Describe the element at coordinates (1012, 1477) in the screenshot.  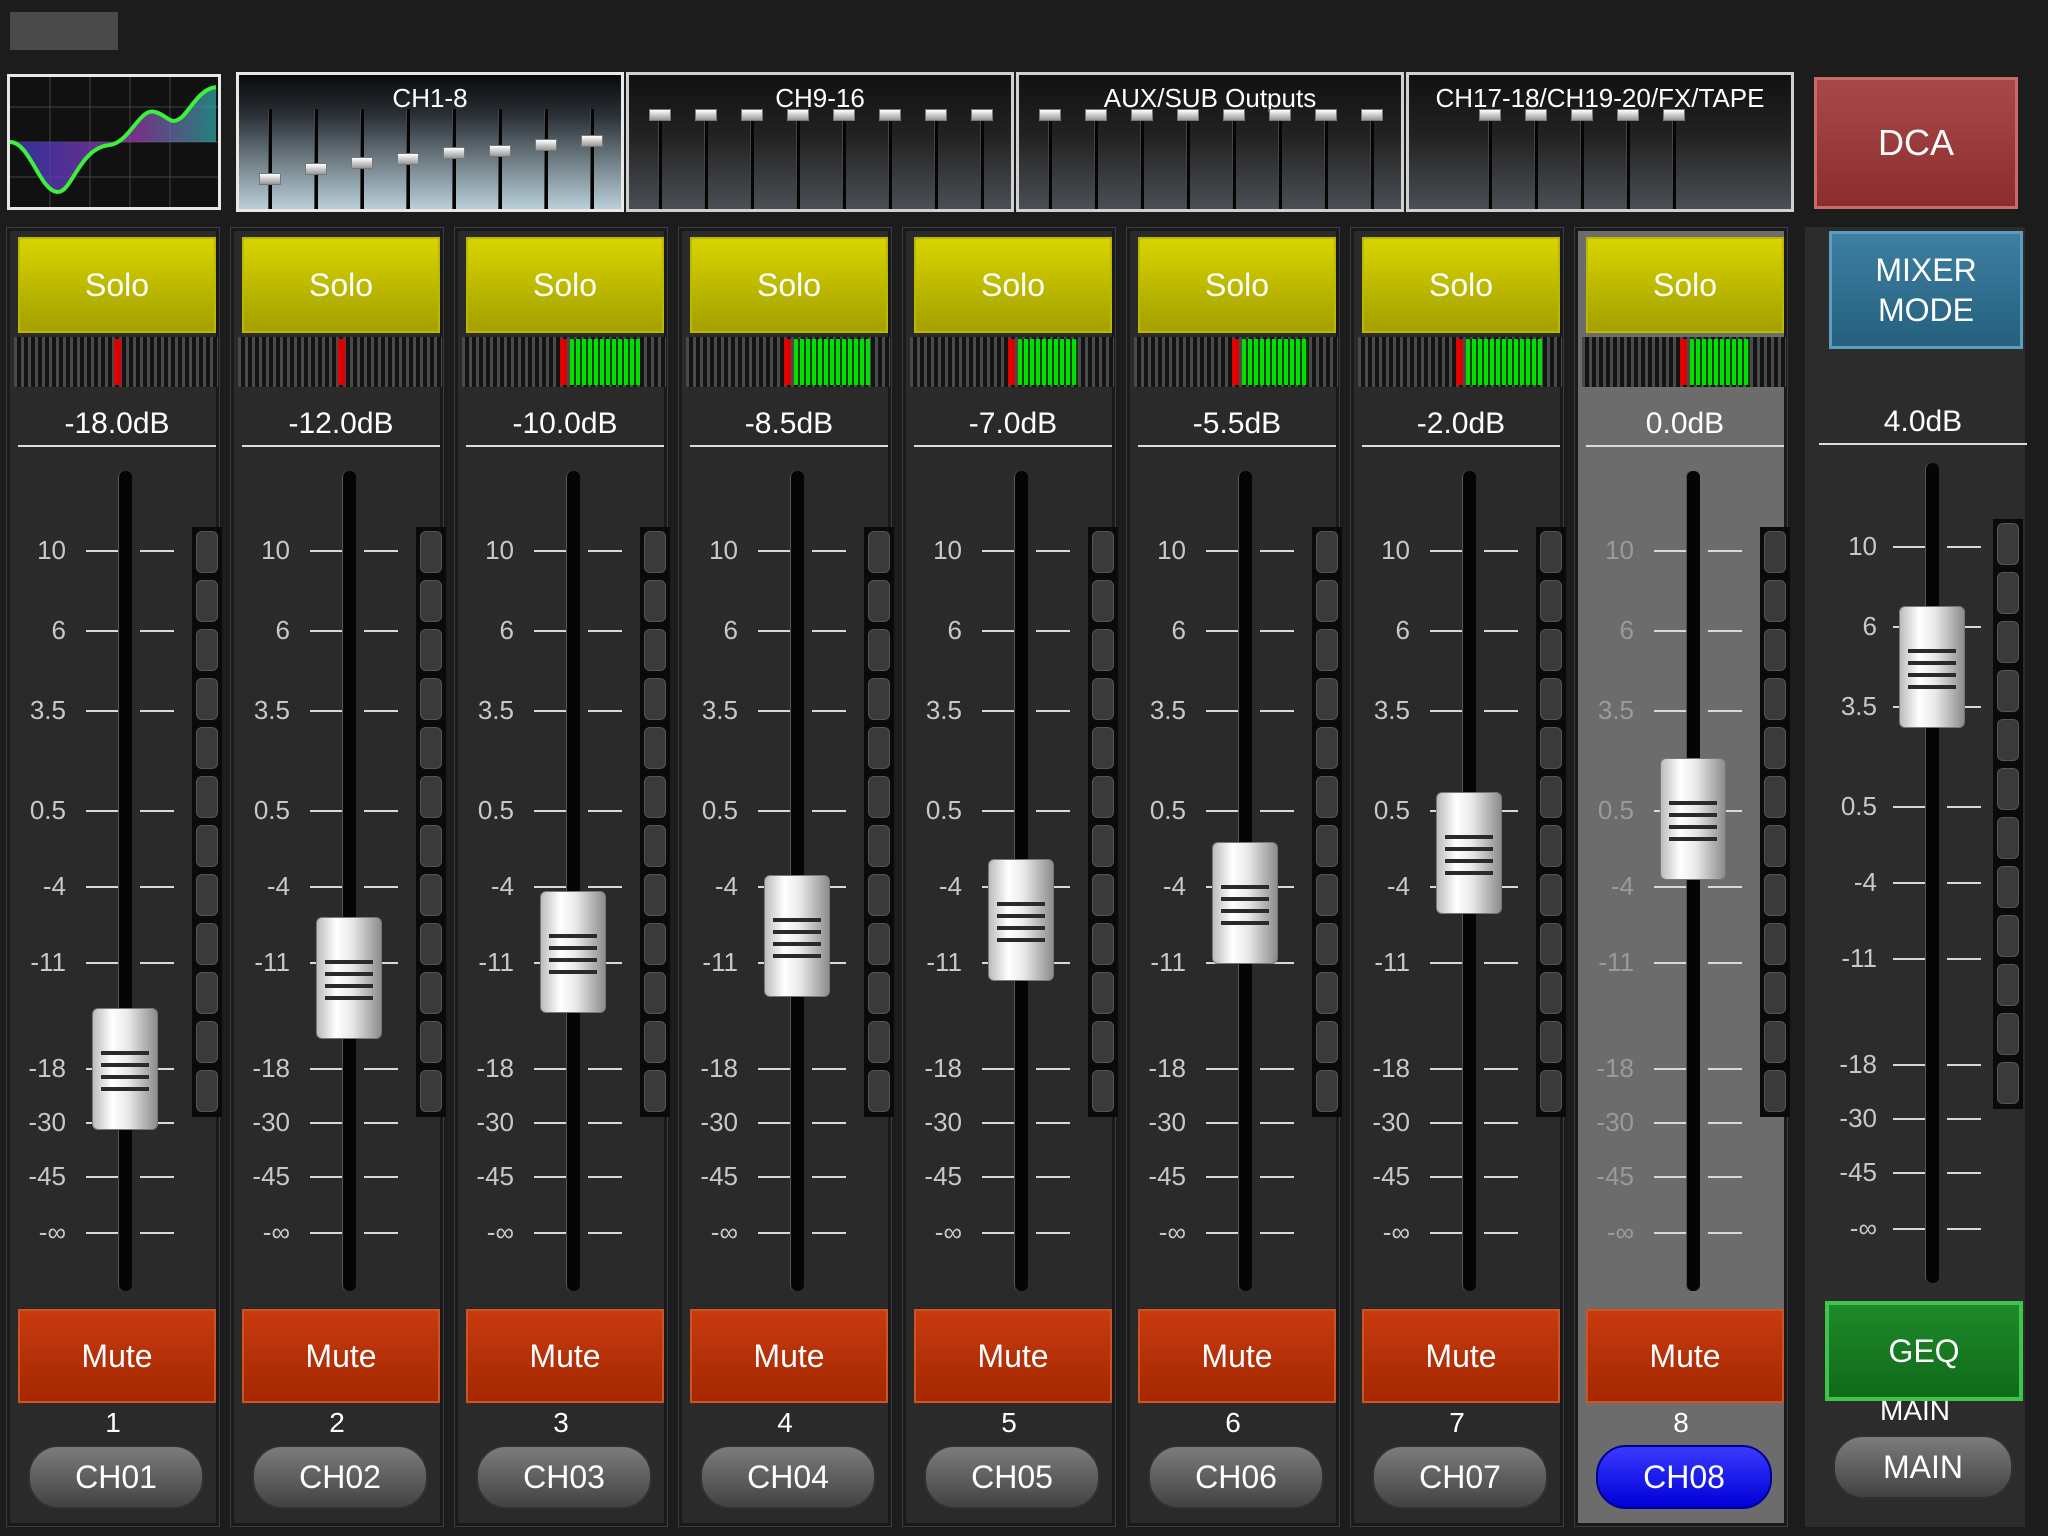
I see `channel-name-button: CH05` at that location.